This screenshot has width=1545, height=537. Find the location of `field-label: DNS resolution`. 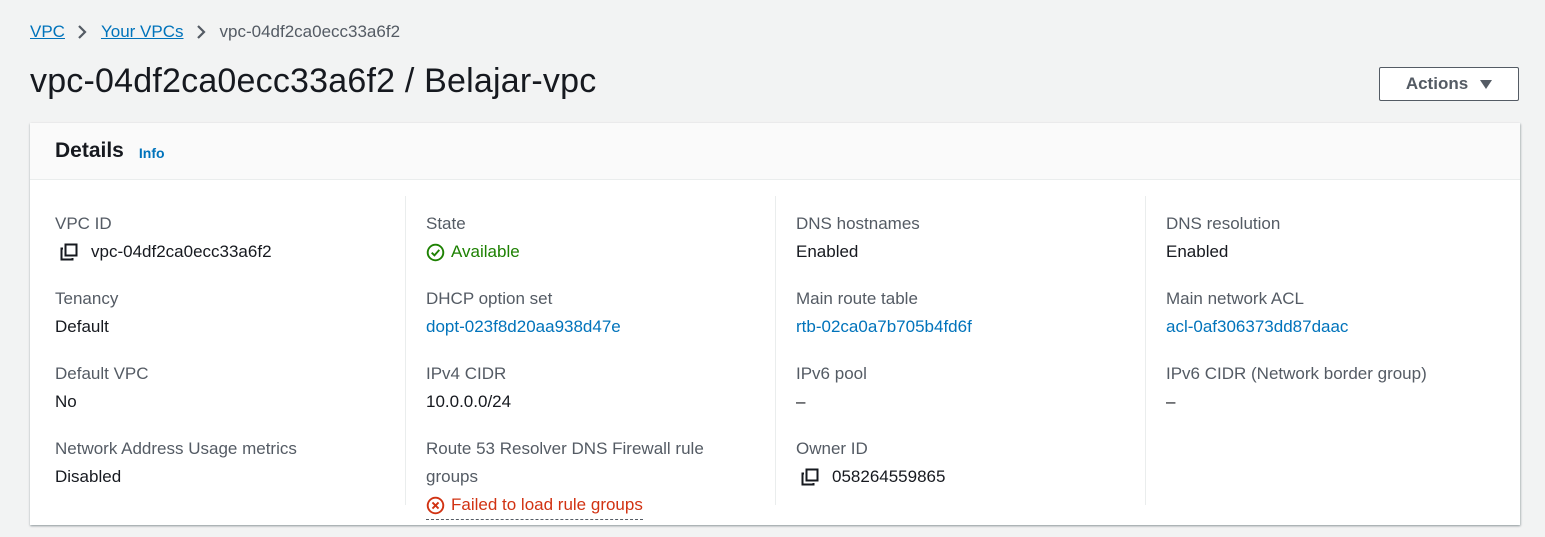

field-label: DNS resolution is located at coordinates (1223, 223).